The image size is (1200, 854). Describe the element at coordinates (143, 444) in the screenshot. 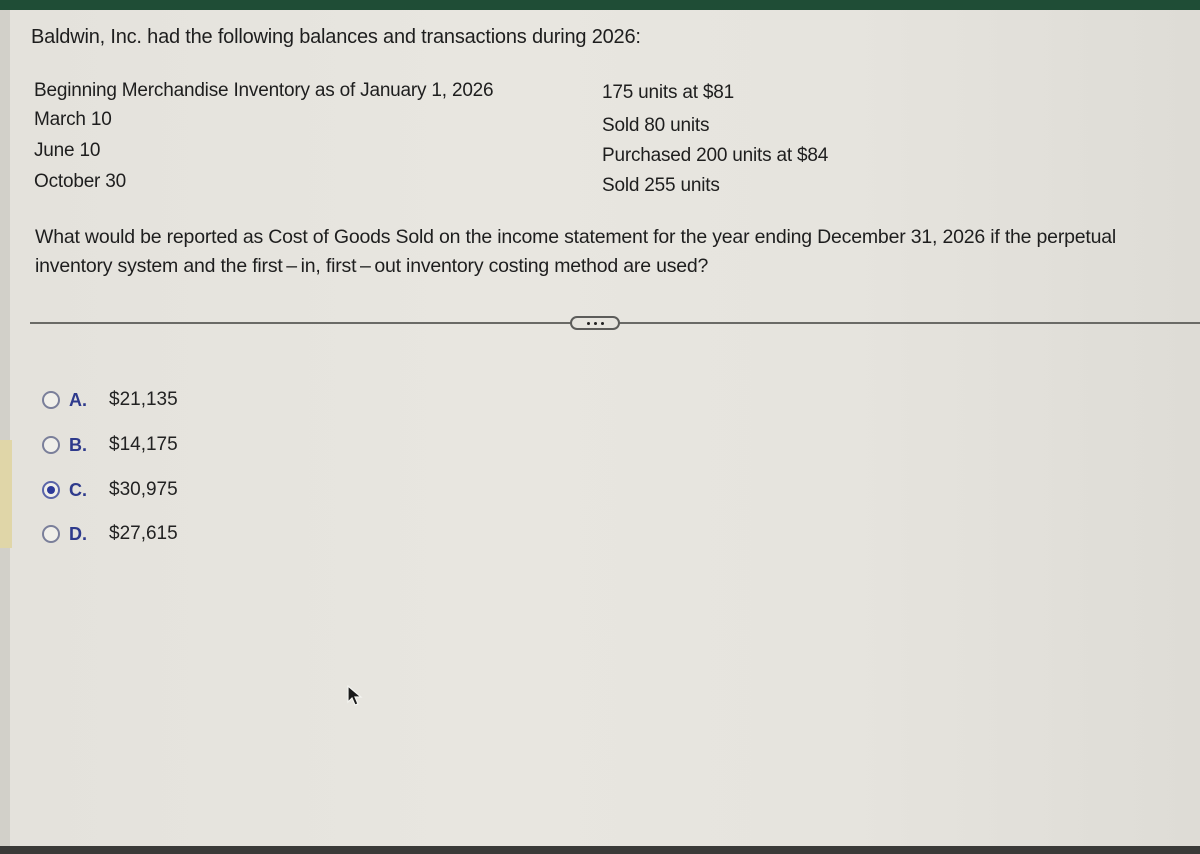

I see `option-value: $14,175` at that location.